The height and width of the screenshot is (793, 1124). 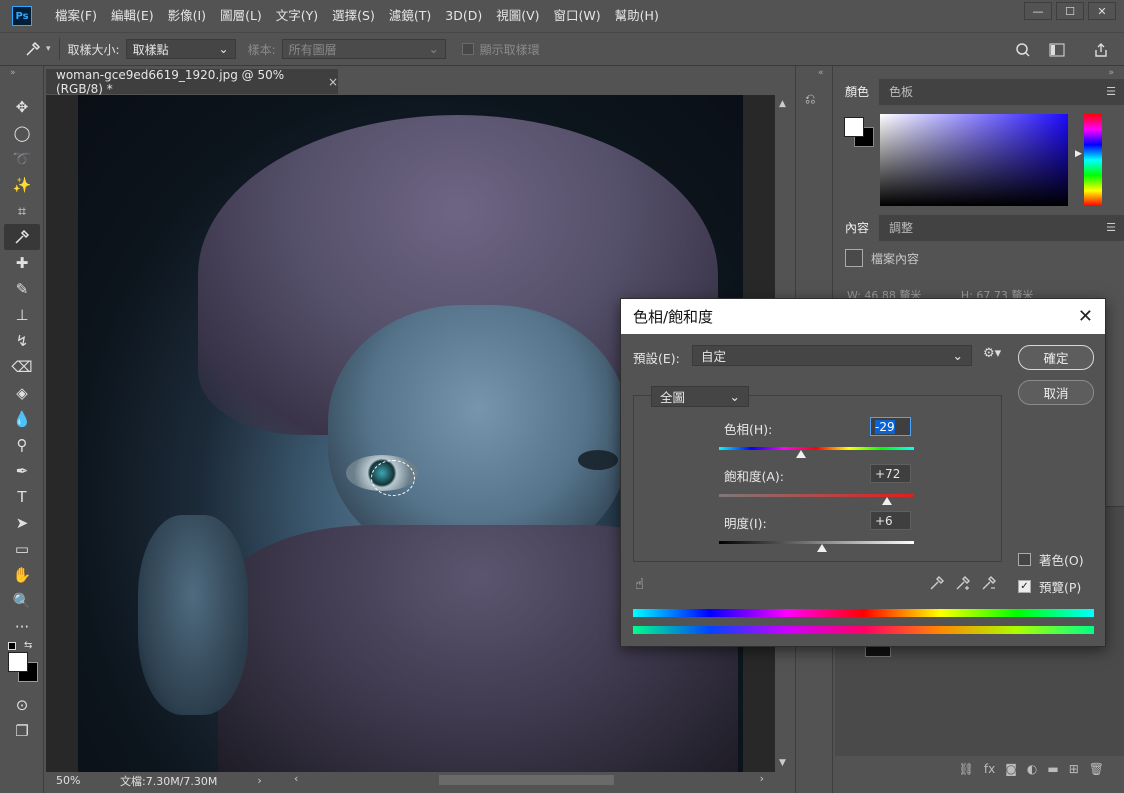 What do you see at coordinates (890, 520) in the screenshot?
I see `lightness-input: +6` at bounding box center [890, 520].